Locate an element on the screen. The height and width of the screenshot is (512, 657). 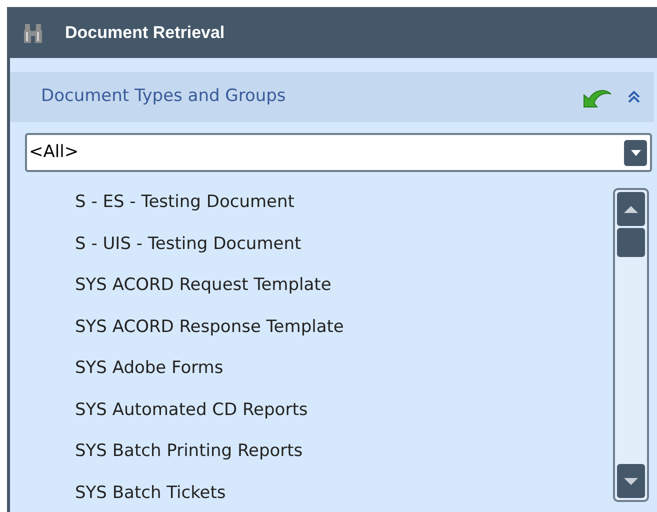
list-item: S - UIS - Testing Document is located at coordinates (188, 244).